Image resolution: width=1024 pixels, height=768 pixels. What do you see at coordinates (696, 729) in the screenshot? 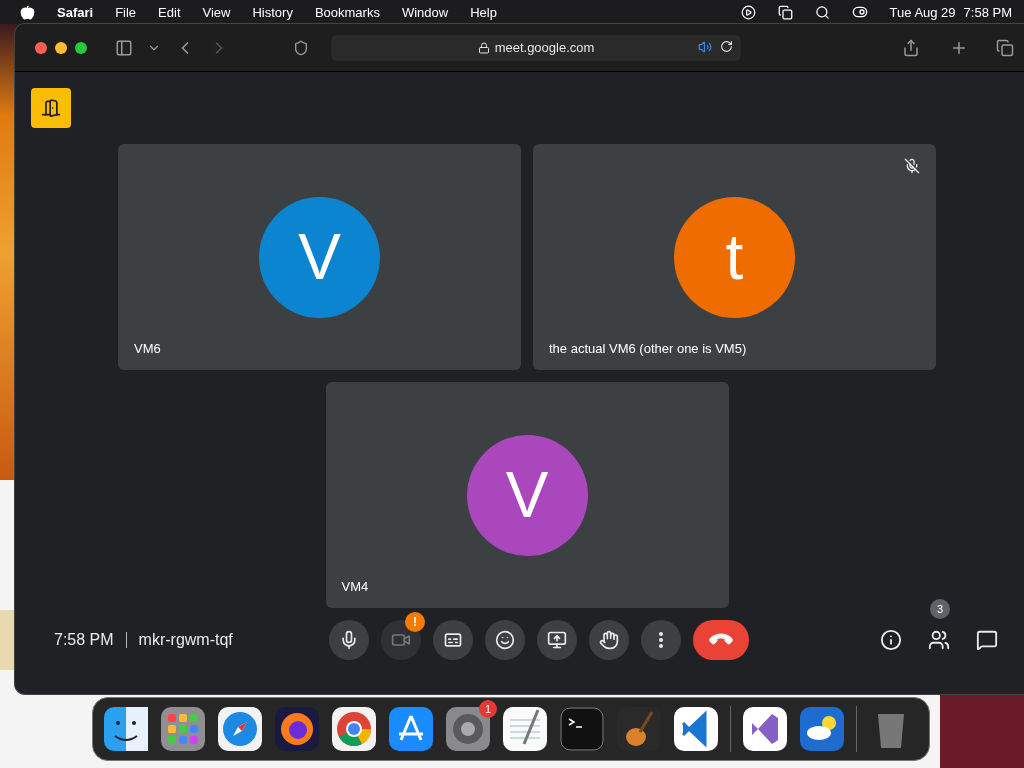
I see `code-editor-app-icon` at bounding box center [696, 729].